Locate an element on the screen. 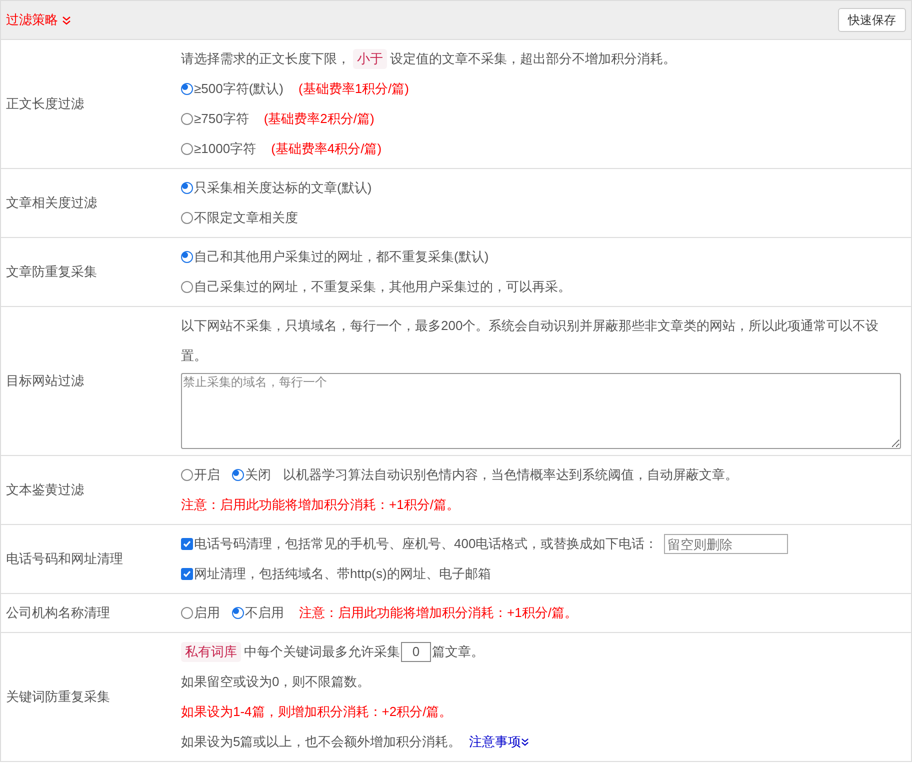  save-button: 快速保存 is located at coordinates (872, 20).